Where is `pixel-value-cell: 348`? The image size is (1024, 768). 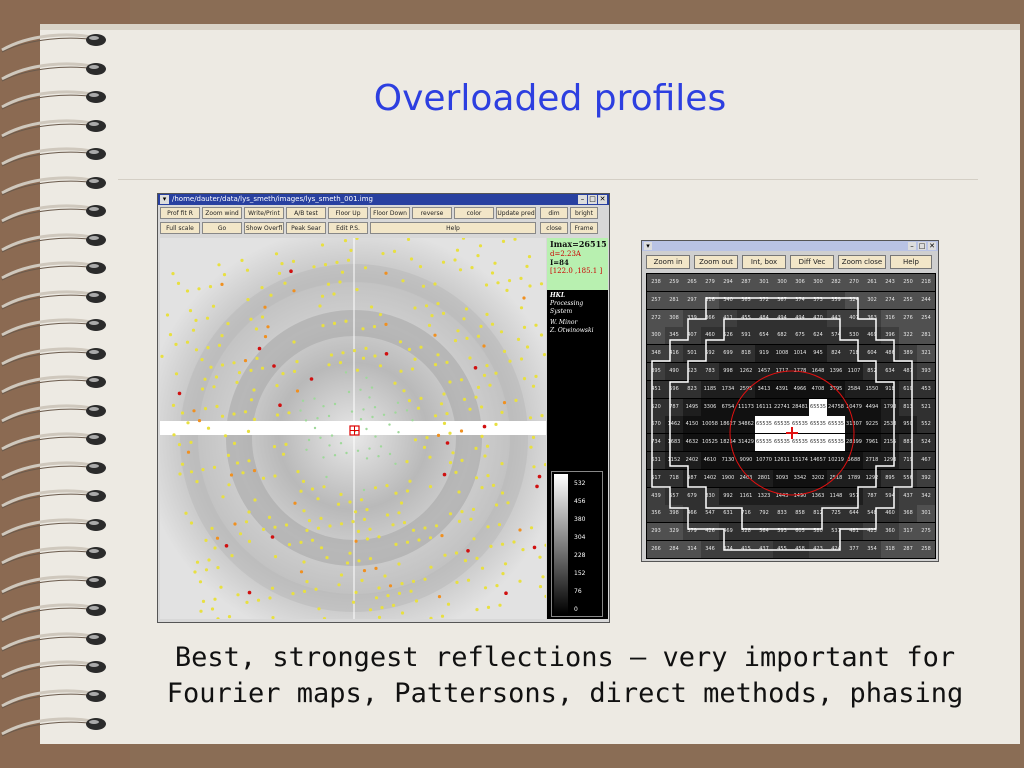 pixel-value-cell: 348 is located at coordinates (656, 354).